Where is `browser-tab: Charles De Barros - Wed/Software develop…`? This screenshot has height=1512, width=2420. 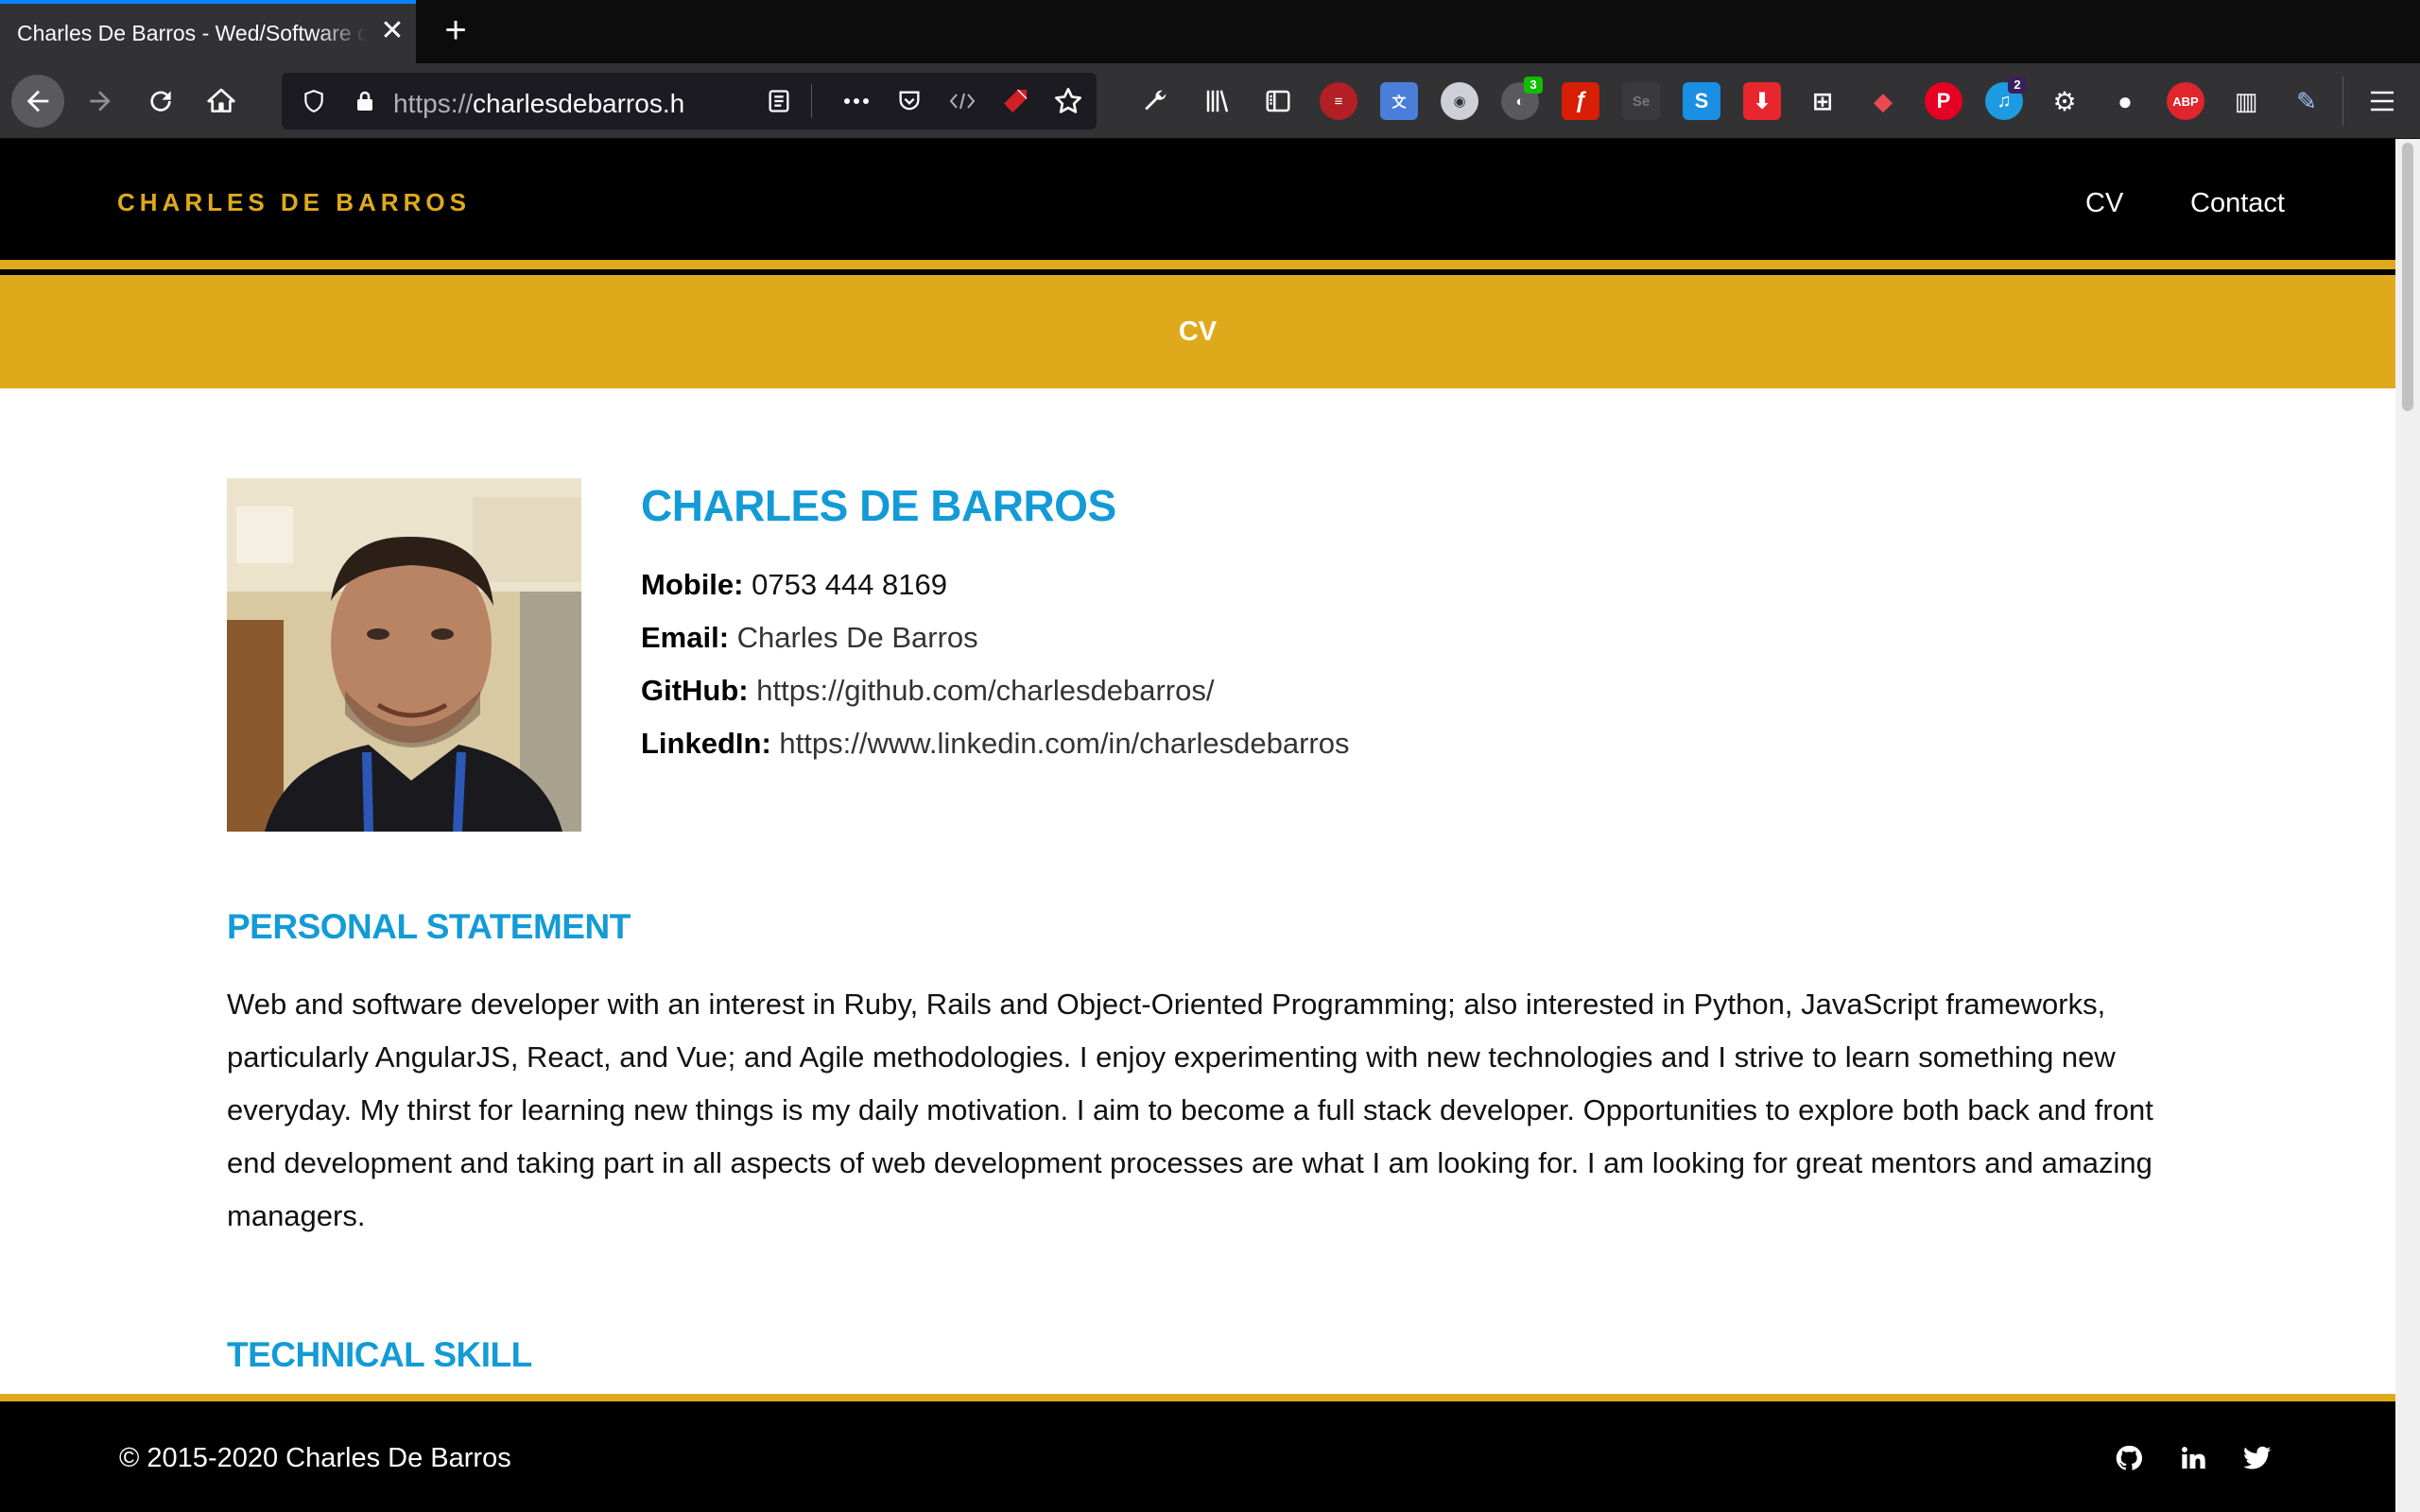 browser-tab: Charles De Barros - Wed/Software develop… is located at coordinates (208, 31).